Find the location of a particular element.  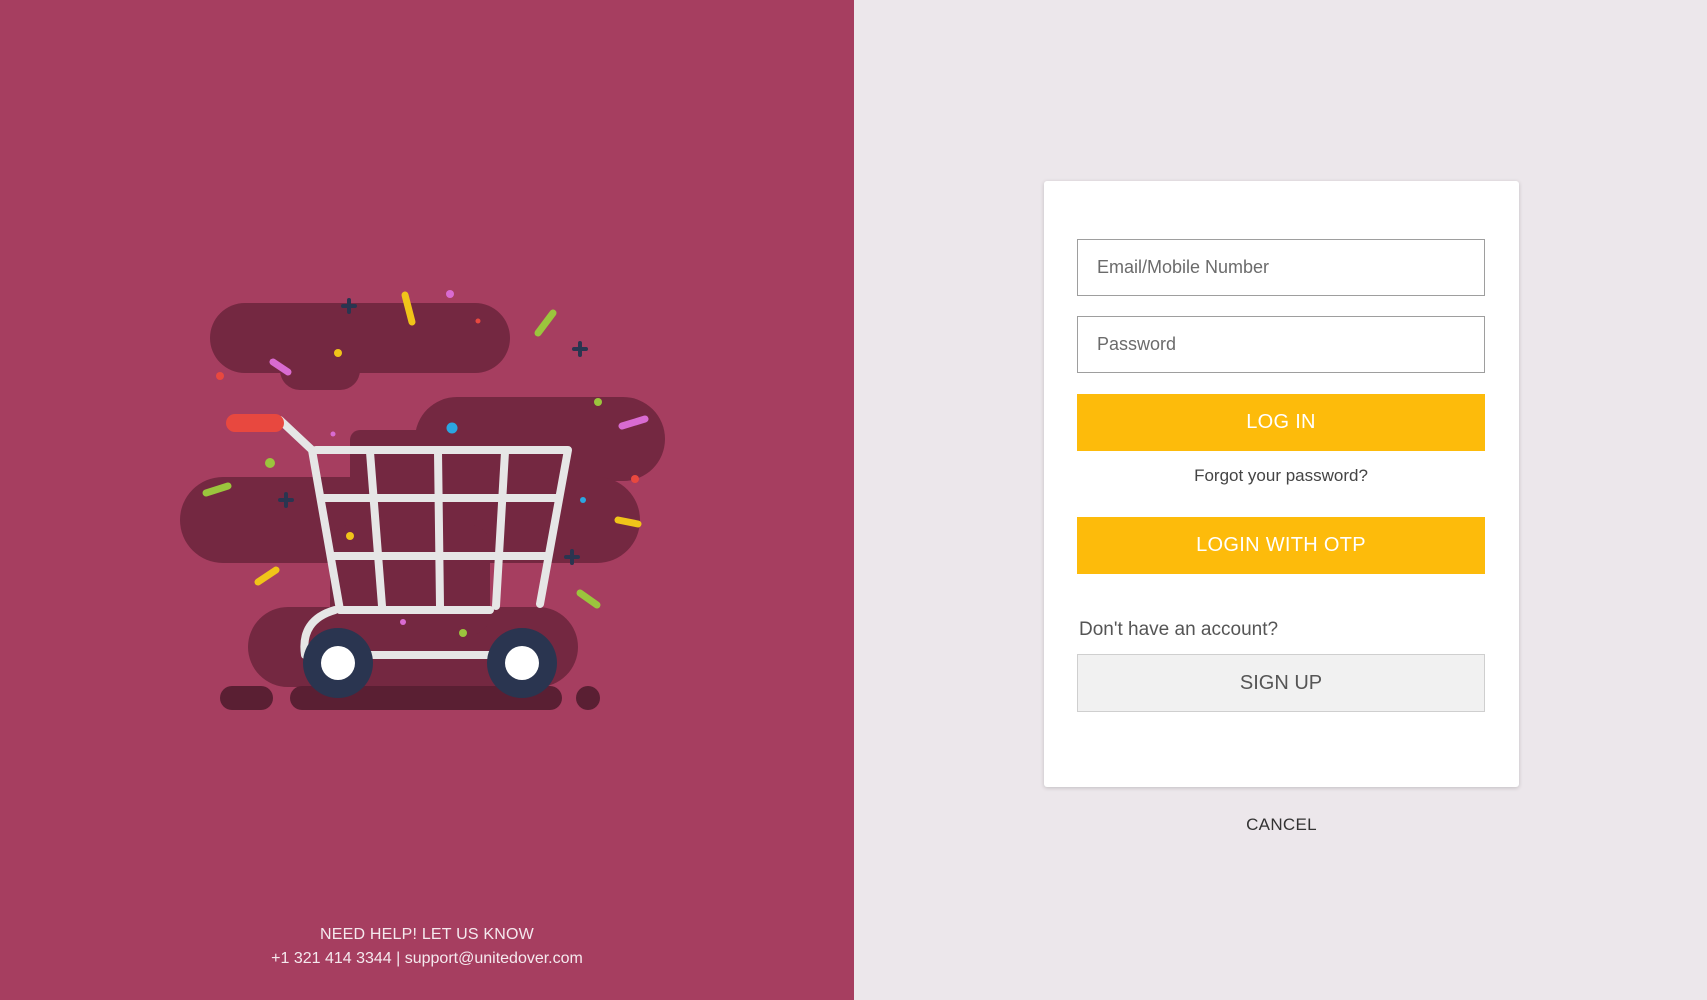

email-input is located at coordinates (1281, 267).